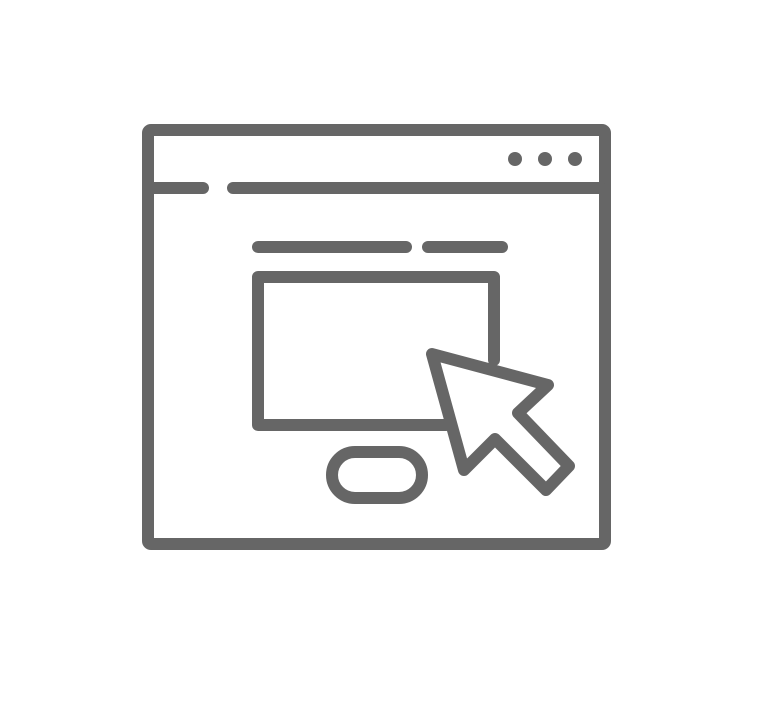 The image size is (766, 706). I want to click on content-image-frame, so click(376, 351).